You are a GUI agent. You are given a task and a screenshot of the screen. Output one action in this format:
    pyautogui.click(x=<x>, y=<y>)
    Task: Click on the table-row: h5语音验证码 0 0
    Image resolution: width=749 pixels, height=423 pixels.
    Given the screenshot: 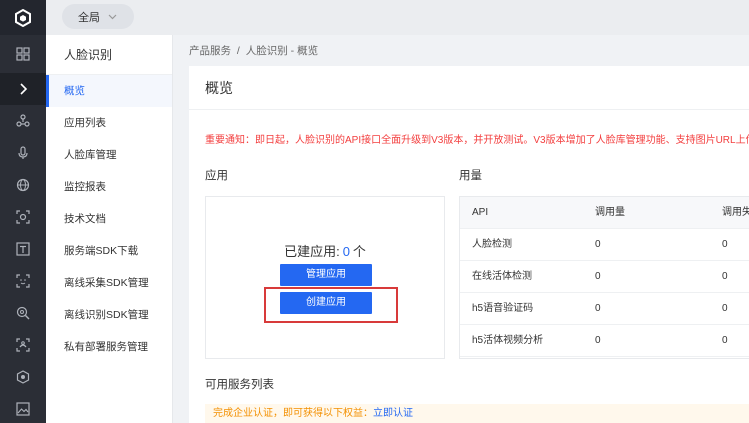 What is the action you would take?
    pyautogui.click(x=604, y=309)
    